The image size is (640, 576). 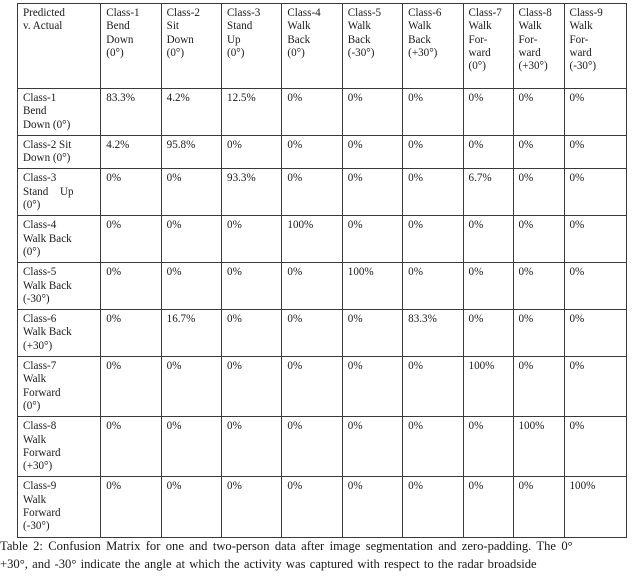 I want to click on cell-r1c8: 0%, so click(x=538, y=112).